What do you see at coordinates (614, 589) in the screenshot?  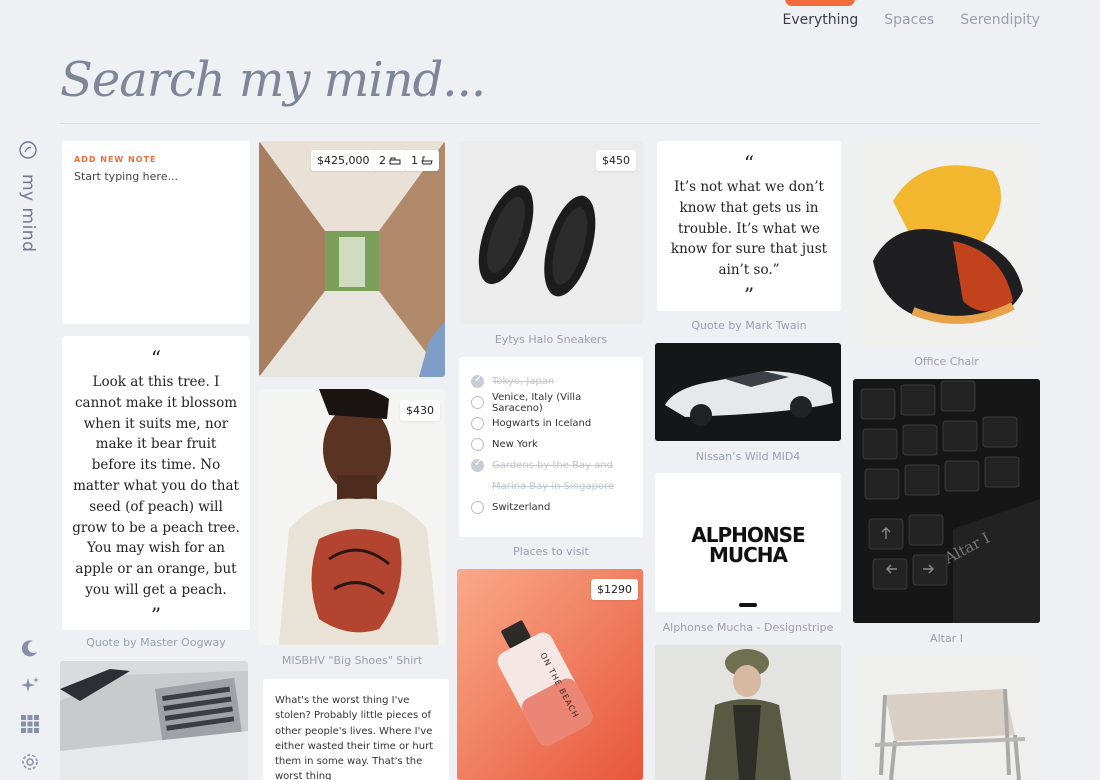 I see `price-badge: $1290` at bounding box center [614, 589].